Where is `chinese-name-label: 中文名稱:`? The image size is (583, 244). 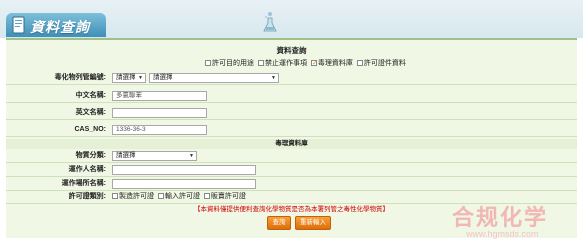
chinese-name-label: 中文名稱: is located at coordinates (90, 95).